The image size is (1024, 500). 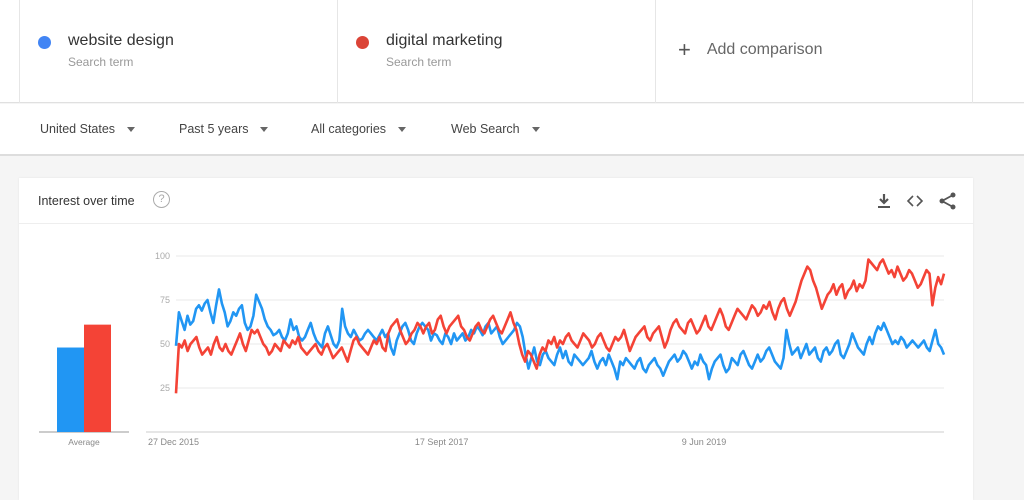 I want to click on search-type-value: Web Search, so click(x=485, y=129).